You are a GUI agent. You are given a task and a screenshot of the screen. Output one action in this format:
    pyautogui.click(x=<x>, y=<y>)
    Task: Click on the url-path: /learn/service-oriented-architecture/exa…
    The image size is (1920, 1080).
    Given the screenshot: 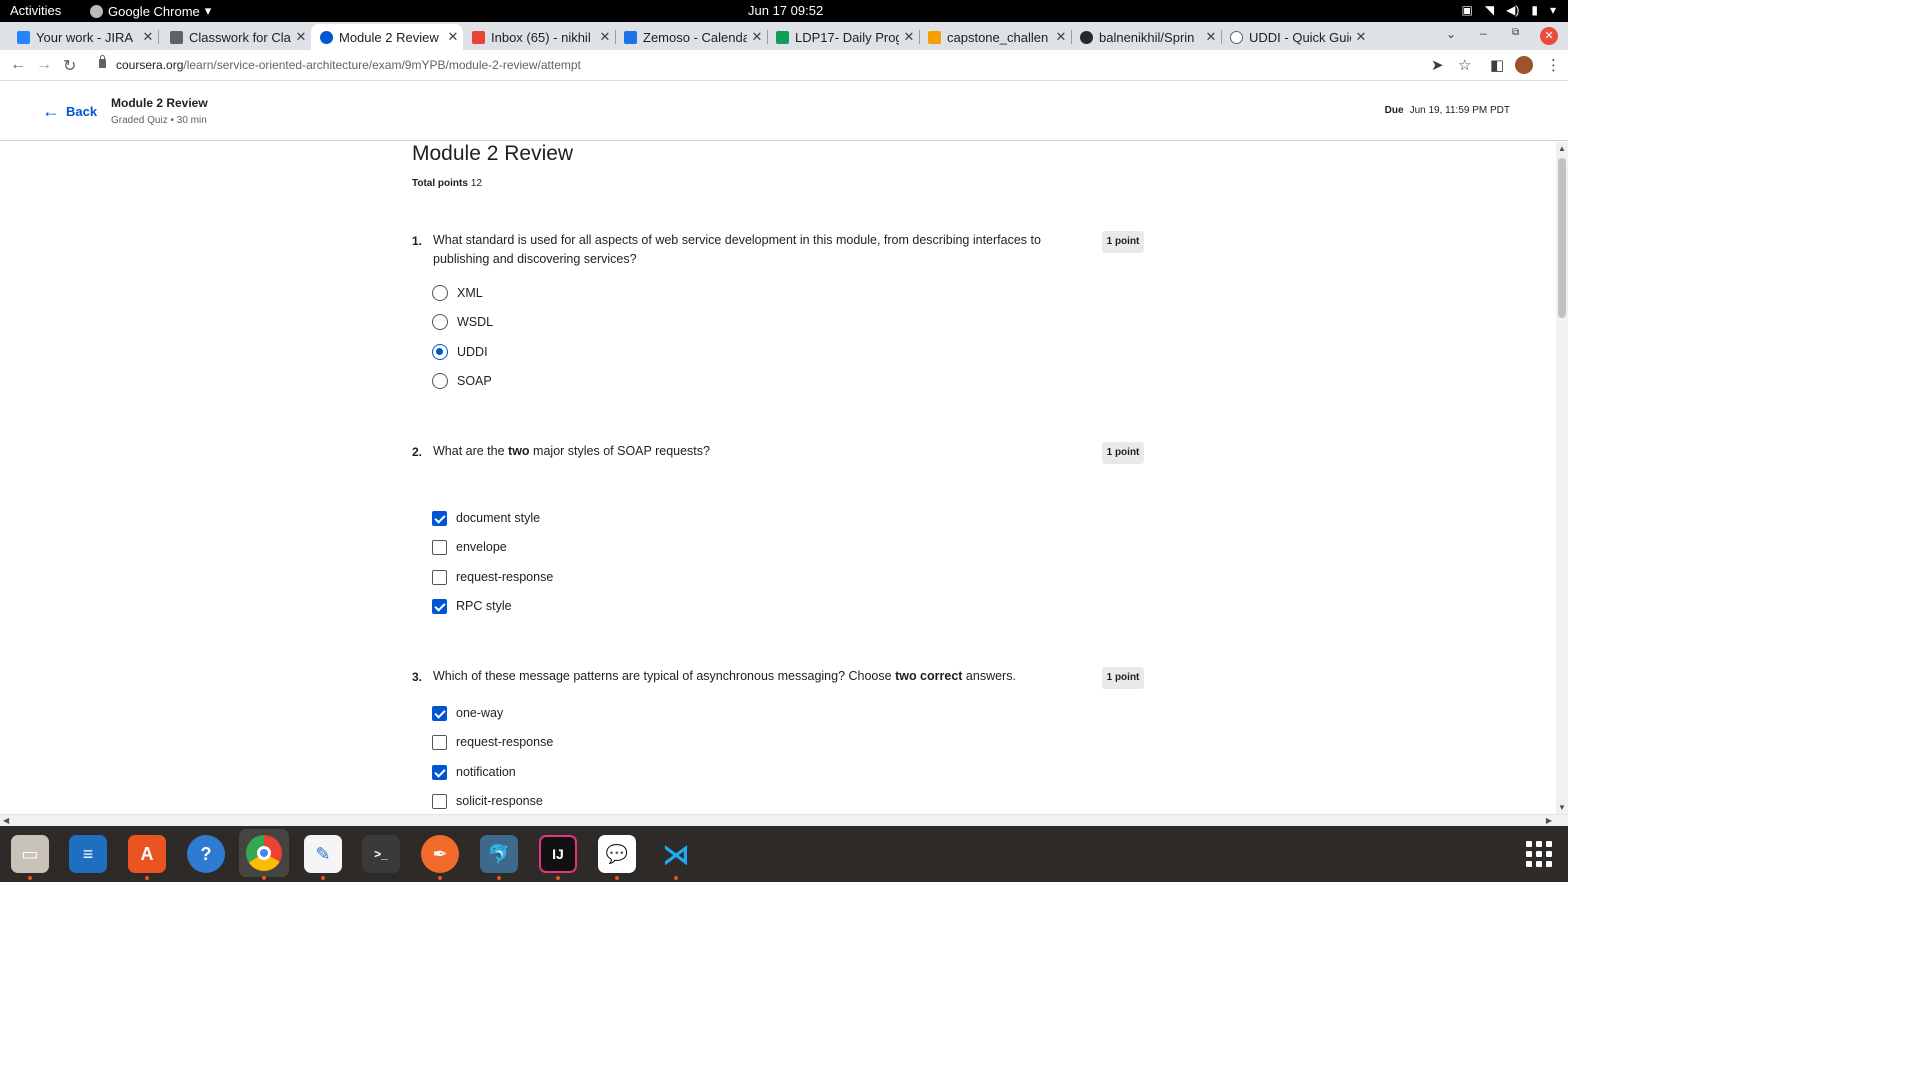 What is the action you would take?
    pyautogui.click(x=382, y=65)
    